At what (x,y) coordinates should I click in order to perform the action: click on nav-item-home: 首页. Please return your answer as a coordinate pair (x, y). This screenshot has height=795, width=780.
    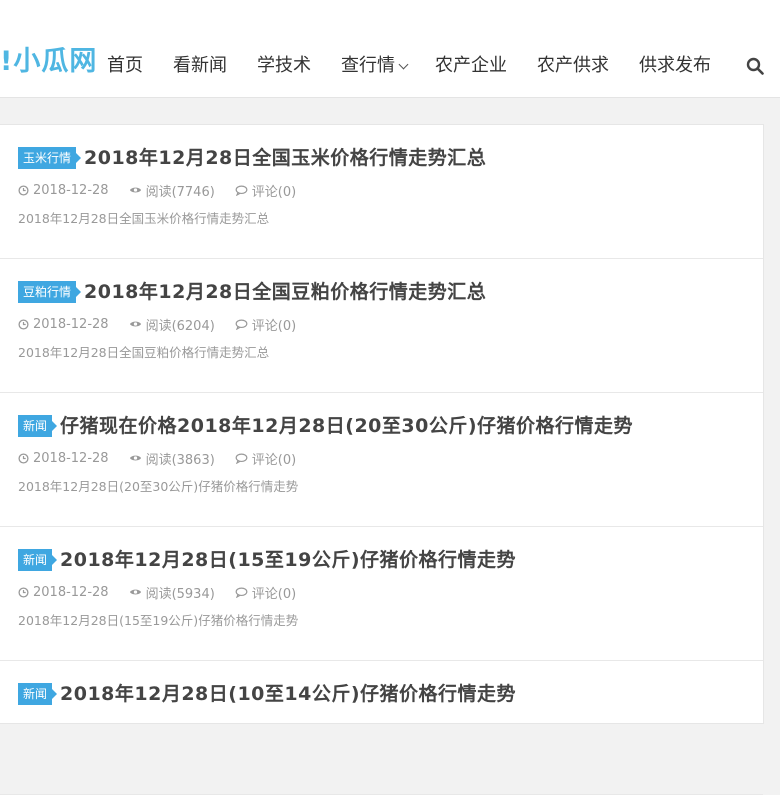
    Looking at the image, I should click on (125, 66).